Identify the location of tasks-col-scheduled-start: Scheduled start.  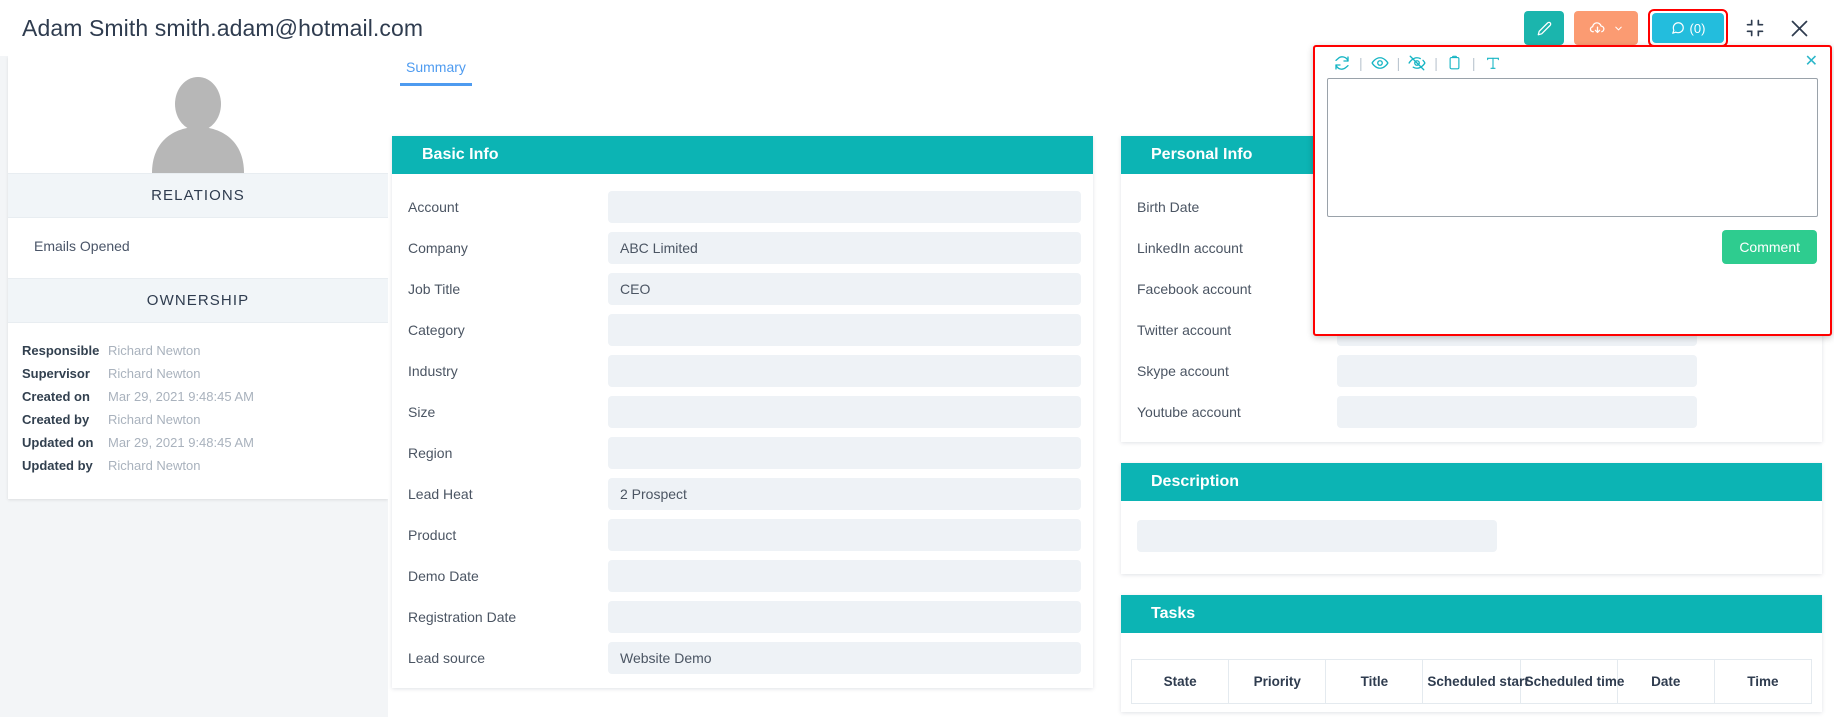
(1475, 681).